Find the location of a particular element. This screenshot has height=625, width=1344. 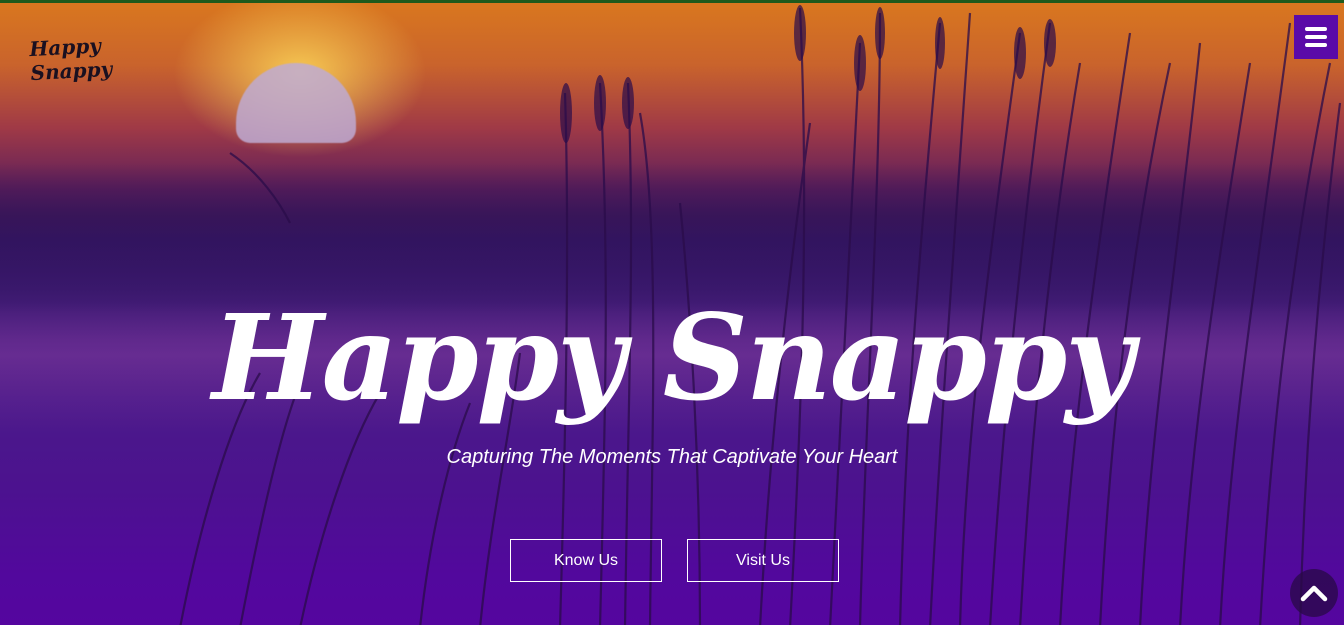

brand-logo: Happy Snappy is located at coordinates (71, 59).